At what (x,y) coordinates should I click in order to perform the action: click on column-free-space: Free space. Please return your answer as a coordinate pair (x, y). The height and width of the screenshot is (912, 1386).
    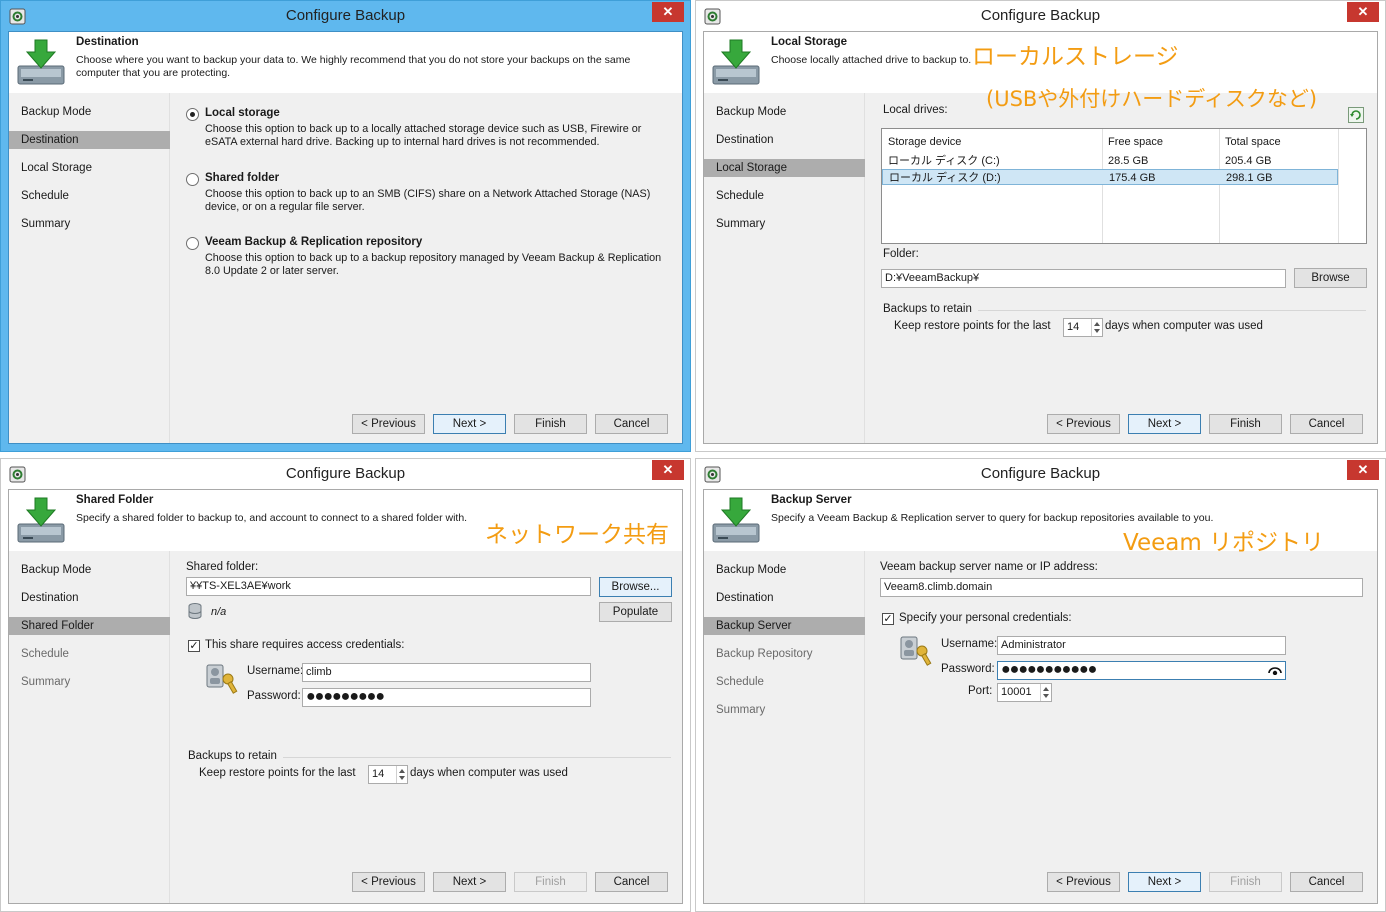
    Looking at the image, I should click on (1132, 142).